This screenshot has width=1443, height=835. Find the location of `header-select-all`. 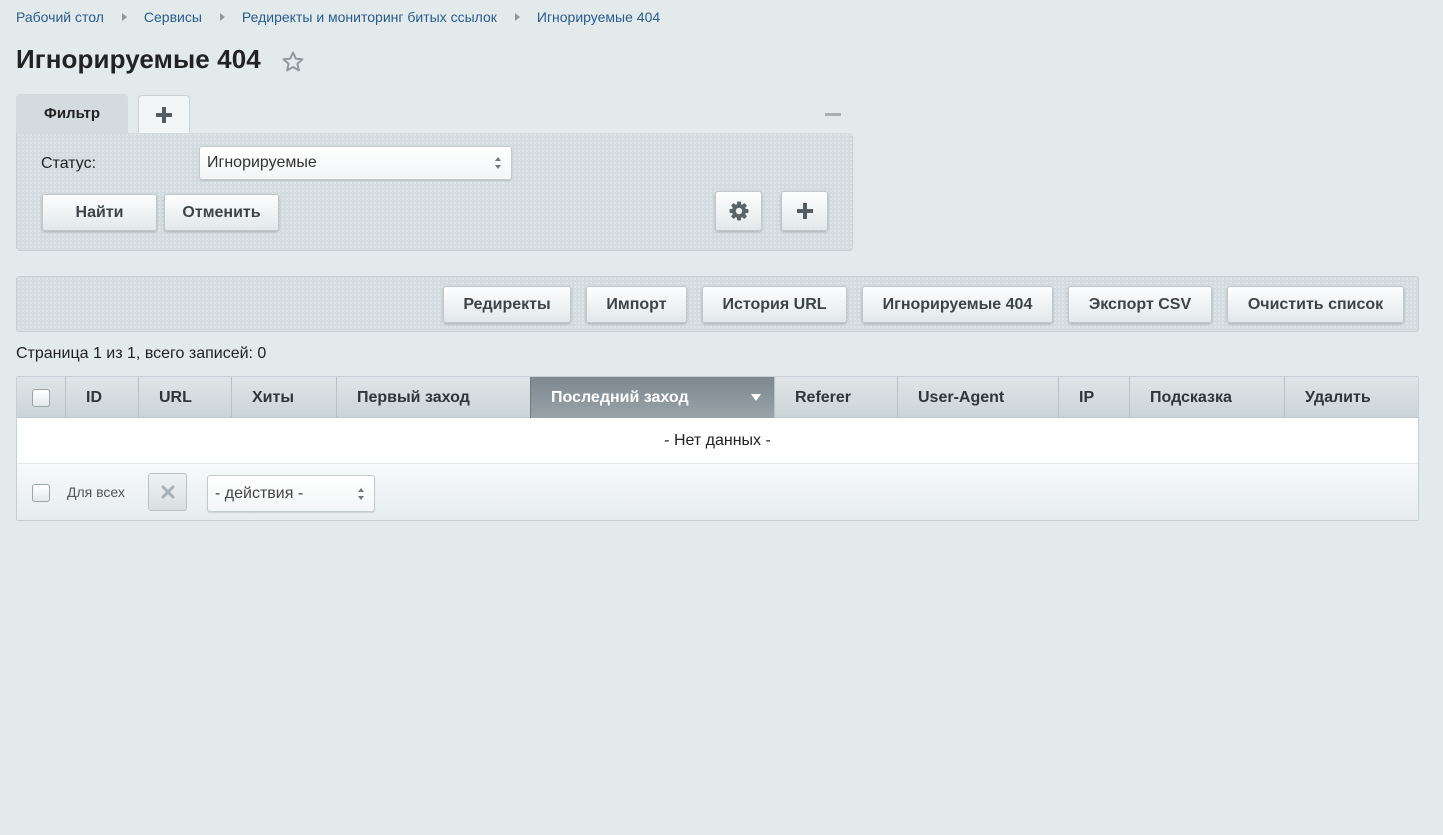

header-select-all is located at coordinates (41, 397).